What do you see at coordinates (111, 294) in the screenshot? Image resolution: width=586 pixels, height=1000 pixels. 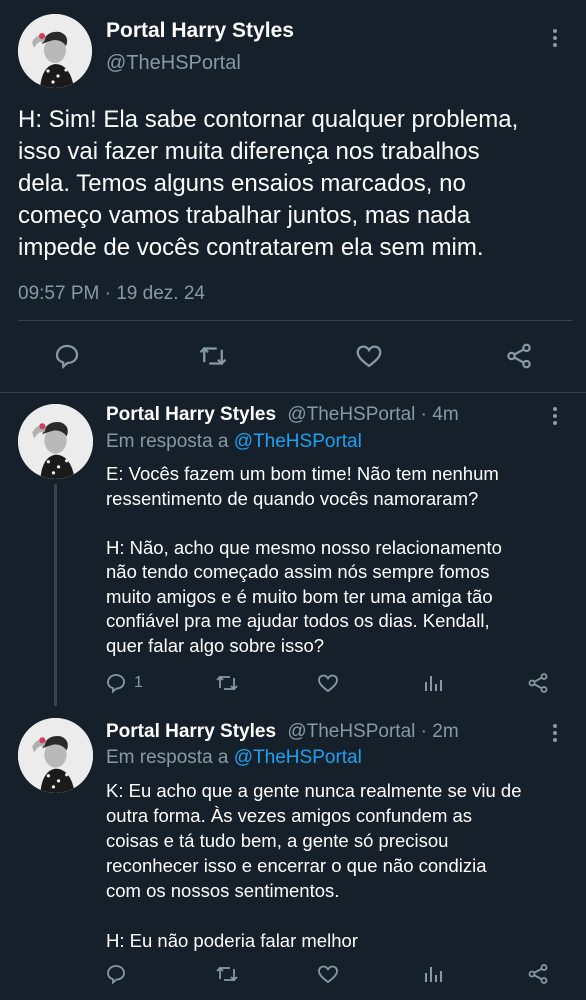 I see `timestamp: 09:57 PM · 19 dez. 24` at bounding box center [111, 294].